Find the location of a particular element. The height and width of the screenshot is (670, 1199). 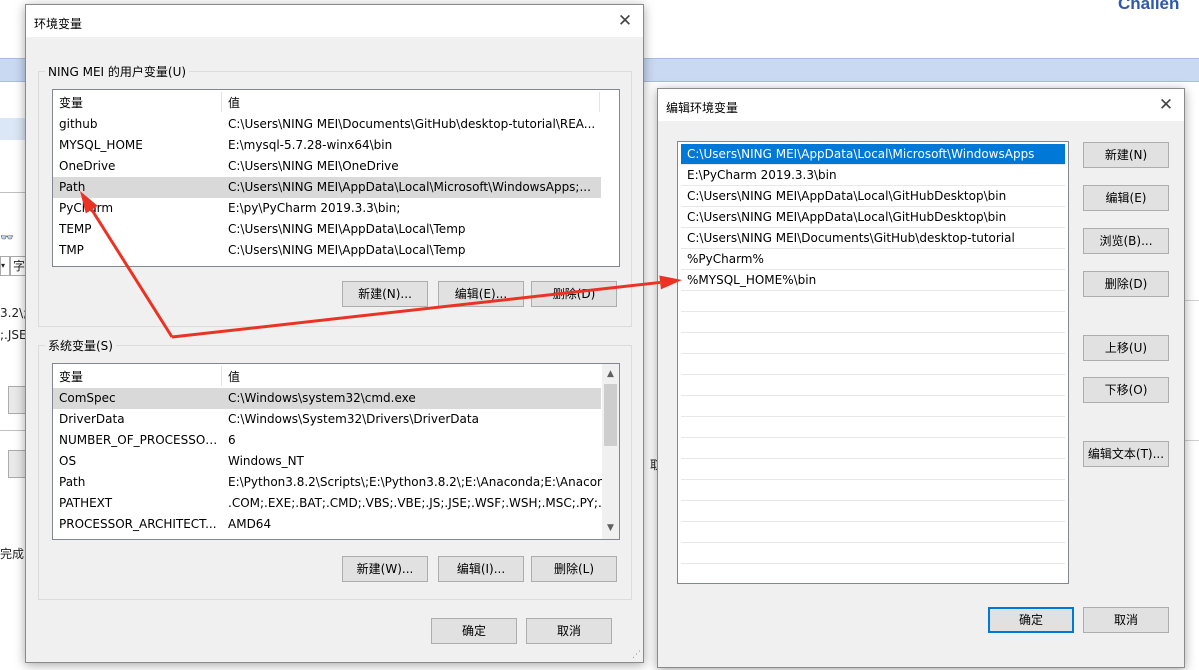

variable-name: TMP is located at coordinates (71, 250).